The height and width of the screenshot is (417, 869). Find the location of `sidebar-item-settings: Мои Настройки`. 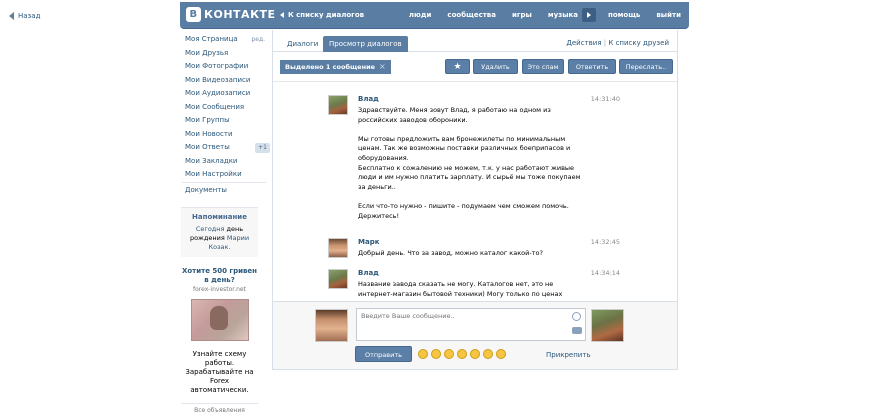

sidebar-item-settings: Мои Настройки is located at coordinates (225, 175).